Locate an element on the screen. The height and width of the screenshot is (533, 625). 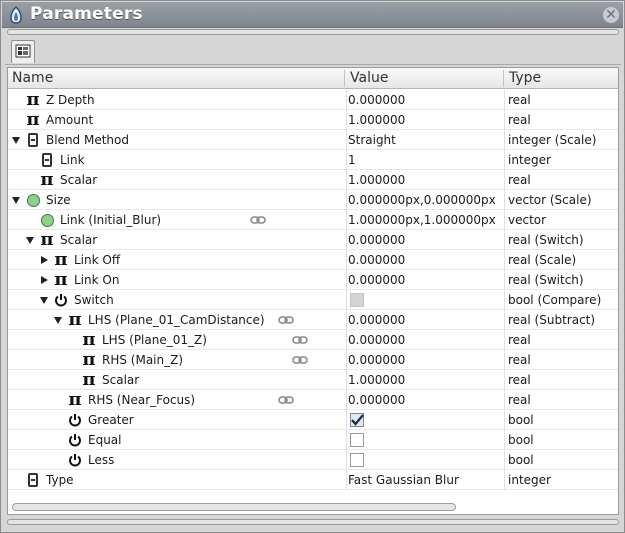
title-bar: Parameters ✕ is located at coordinates (312, 15).